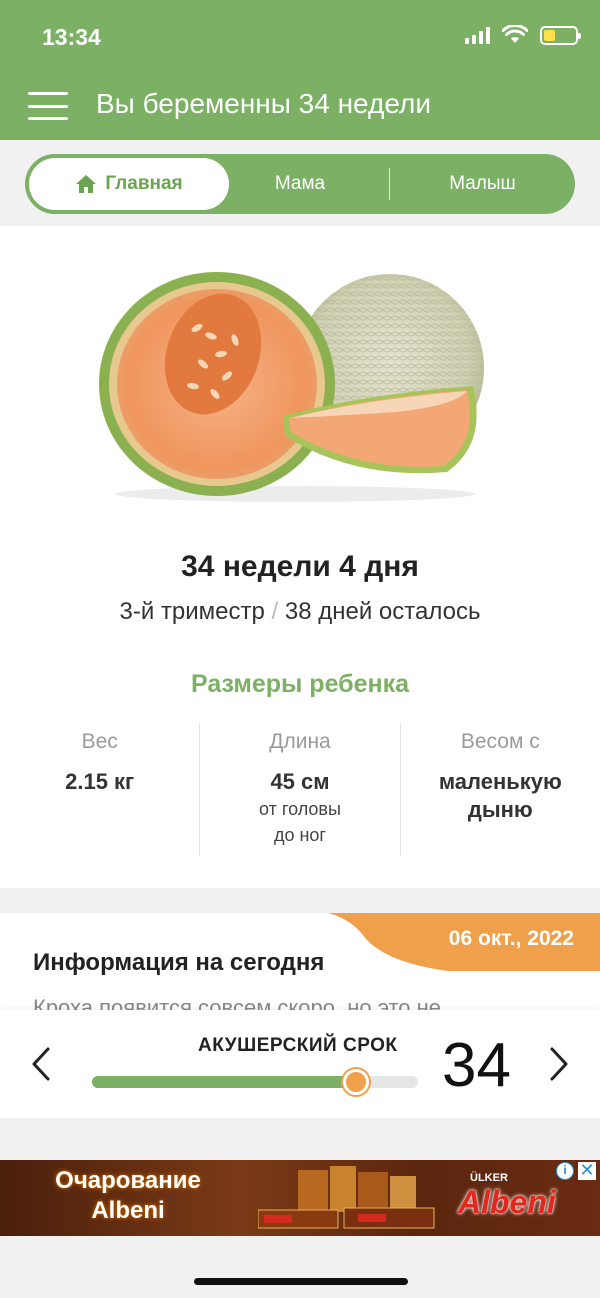  What do you see at coordinates (298, 1045) in the screenshot?
I see `slider-label: АКУШЕРСКИЙ СРОК` at bounding box center [298, 1045].